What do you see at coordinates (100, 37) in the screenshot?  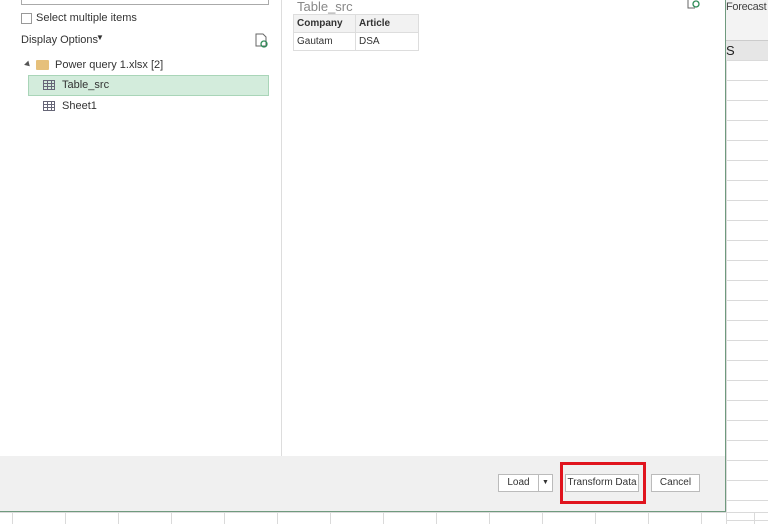 I see `chevron-down-icon: ▼` at bounding box center [100, 37].